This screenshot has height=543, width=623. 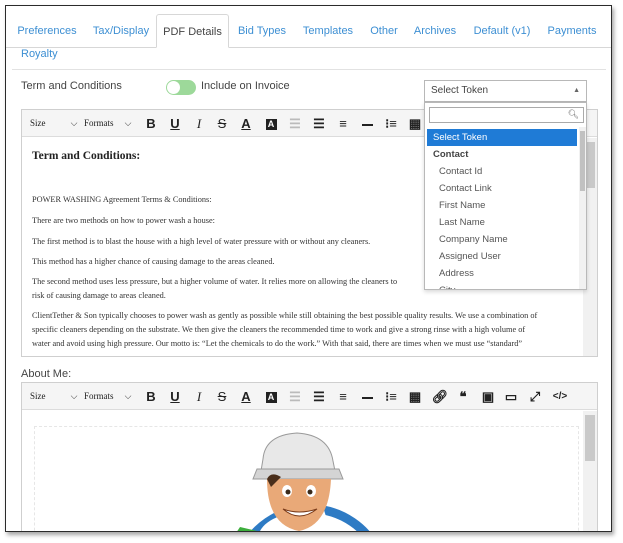 I want to click on tab-royalty: Royalty, so click(x=39, y=54).